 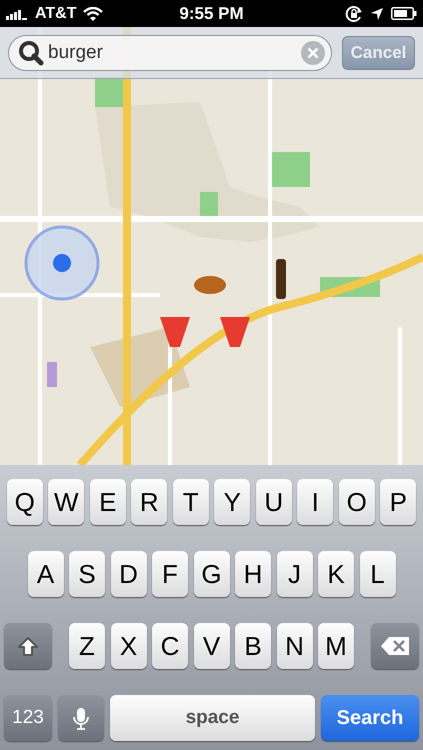 I want to click on search-field: burger, so click(x=170, y=52).